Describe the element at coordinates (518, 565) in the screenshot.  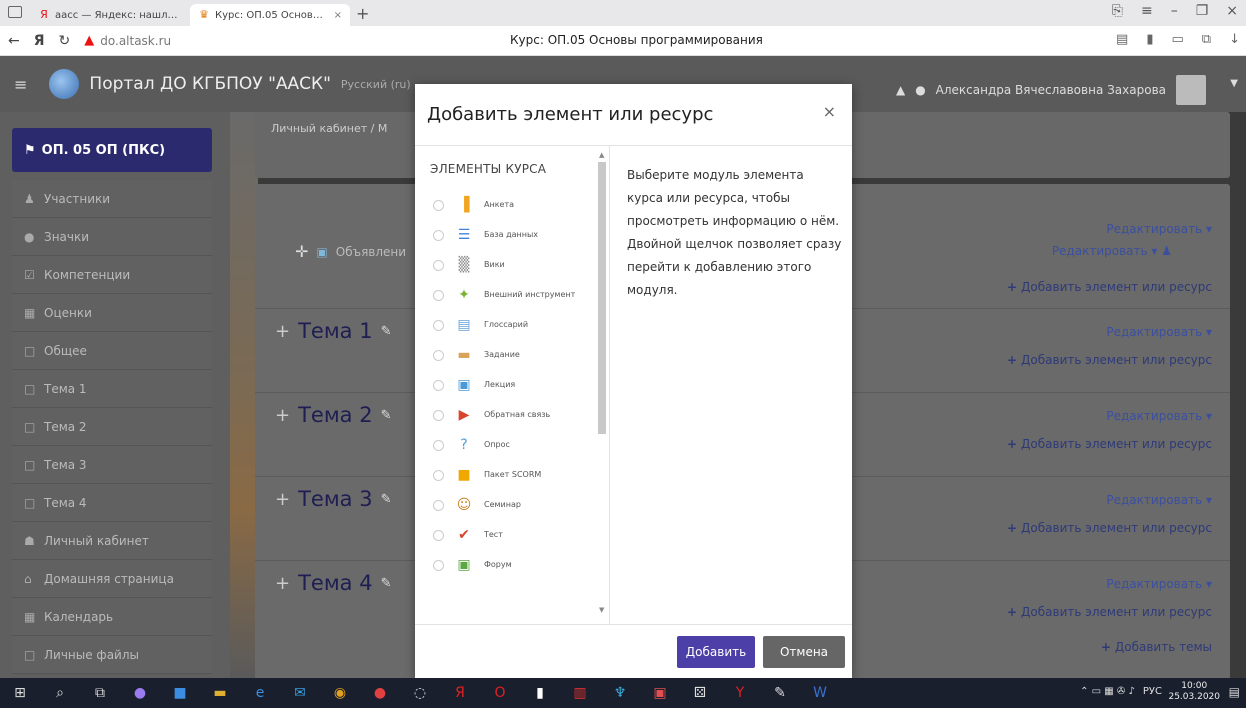
I see `module-option: ▣ Форум` at that location.